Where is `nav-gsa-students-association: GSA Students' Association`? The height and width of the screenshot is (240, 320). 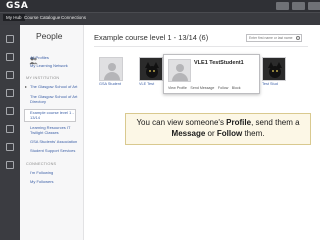
nav-gsa-students-association: GSA Students' Association is located at coordinates (53, 141).